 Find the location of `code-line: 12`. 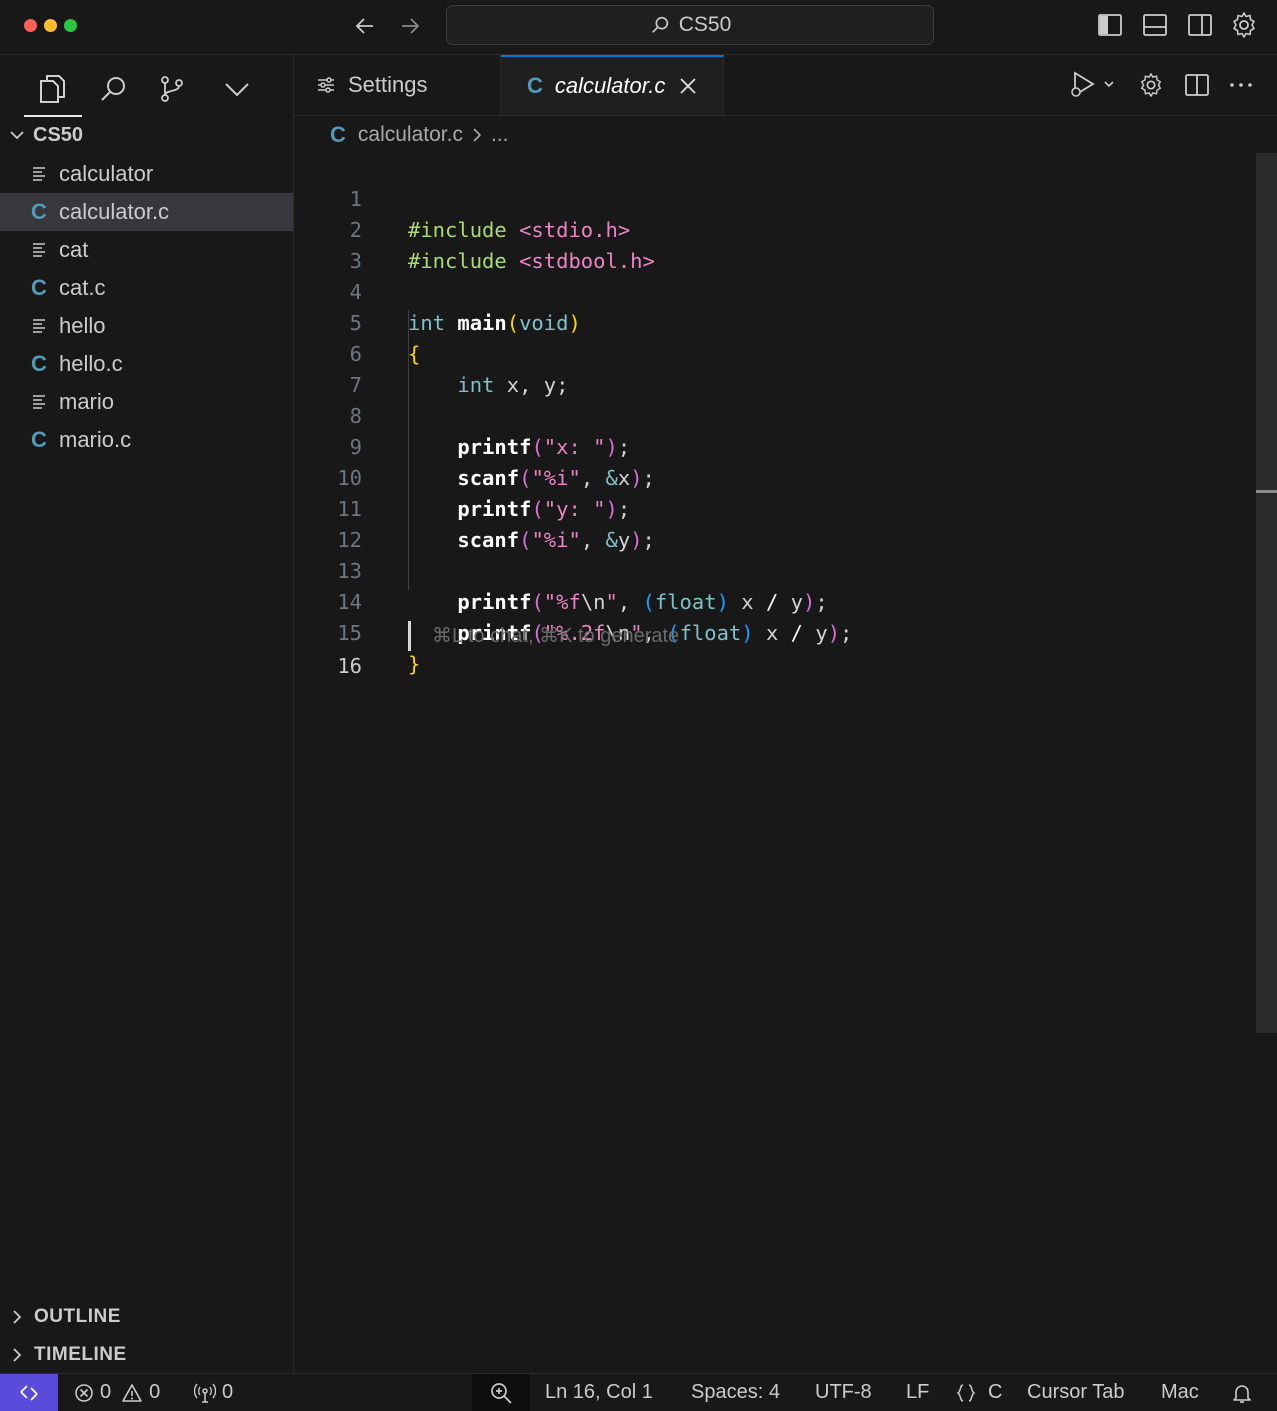

code-line: 12 is located at coordinates (774, 523).